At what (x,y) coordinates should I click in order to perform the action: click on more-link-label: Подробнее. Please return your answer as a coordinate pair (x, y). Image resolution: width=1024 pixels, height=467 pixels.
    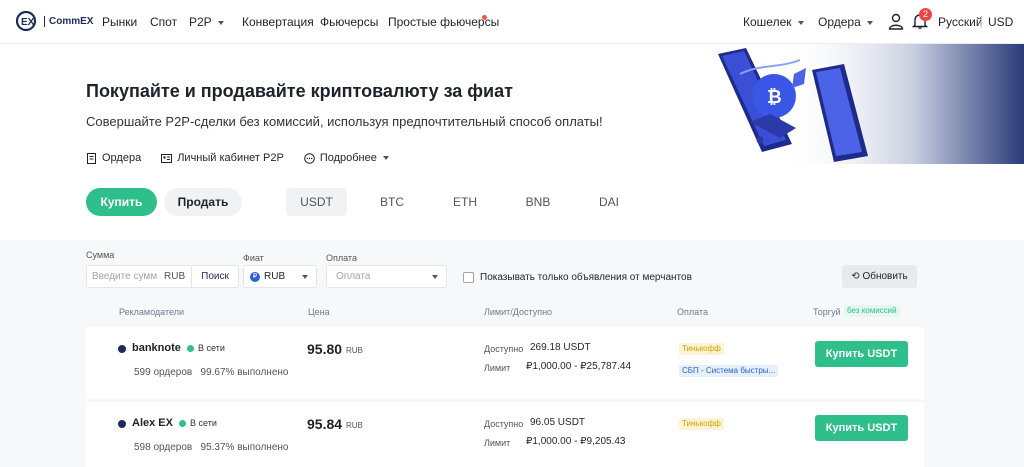
    Looking at the image, I should click on (348, 158).